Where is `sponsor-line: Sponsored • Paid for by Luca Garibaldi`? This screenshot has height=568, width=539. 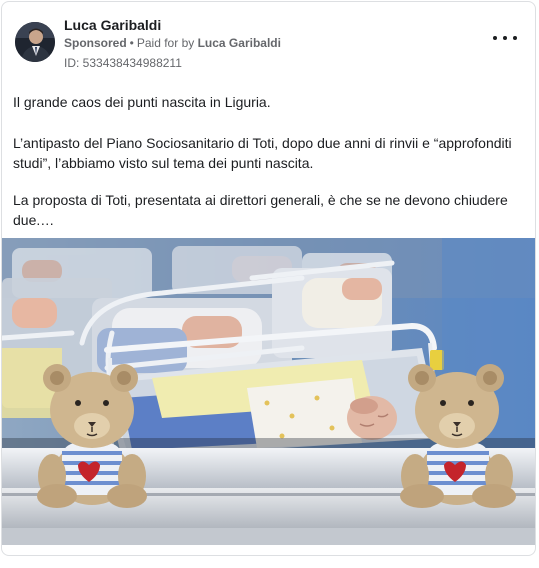 sponsor-line: Sponsored • Paid for by Luca Garibaldi is located at coordinates (172, 43).